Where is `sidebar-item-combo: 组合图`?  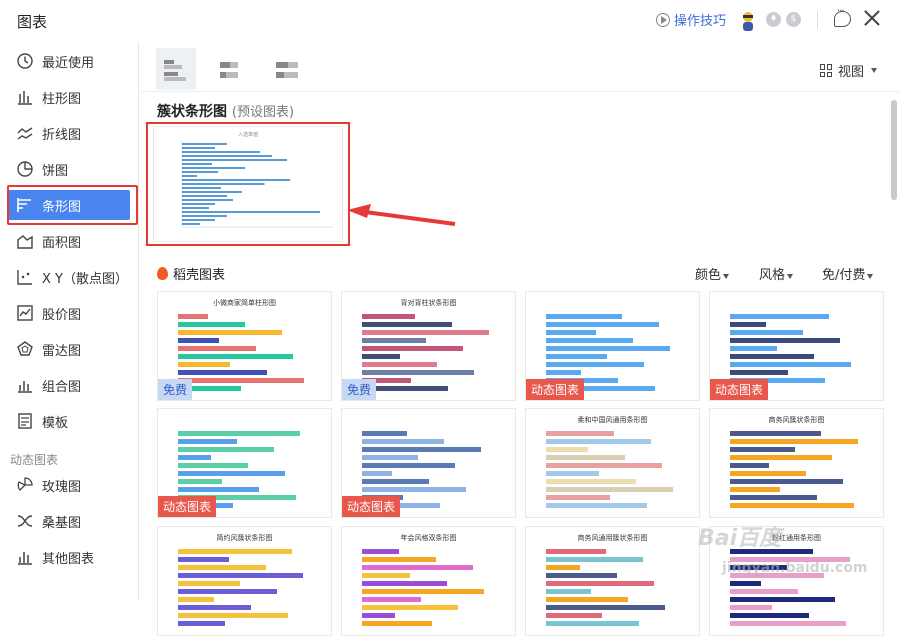
sidebar-item-combo: 组合图 is located at coordinates (69, 385).